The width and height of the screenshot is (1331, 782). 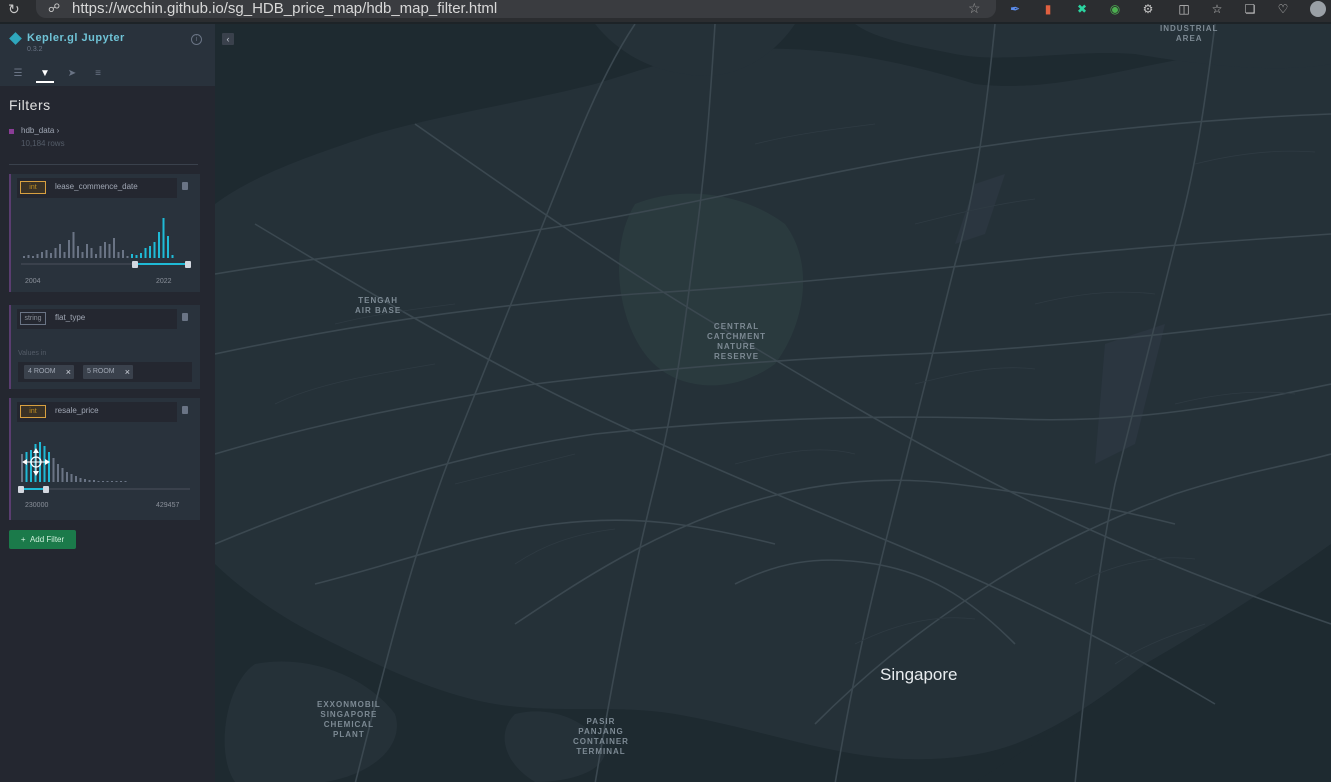 I want to click on interactions-tab: ➤, so click(x=72, y=74).